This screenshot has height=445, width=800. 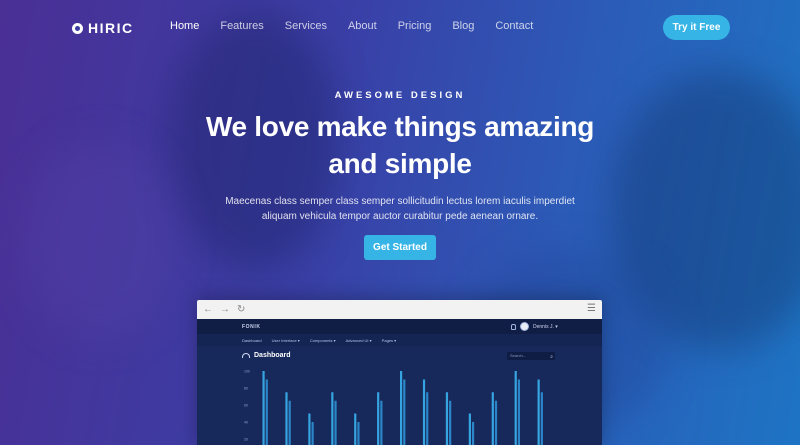 What do you see at coordinates (241, 26) in the screenshot?
I see `nav-link-features: Features` at bounding box center [241, 26].